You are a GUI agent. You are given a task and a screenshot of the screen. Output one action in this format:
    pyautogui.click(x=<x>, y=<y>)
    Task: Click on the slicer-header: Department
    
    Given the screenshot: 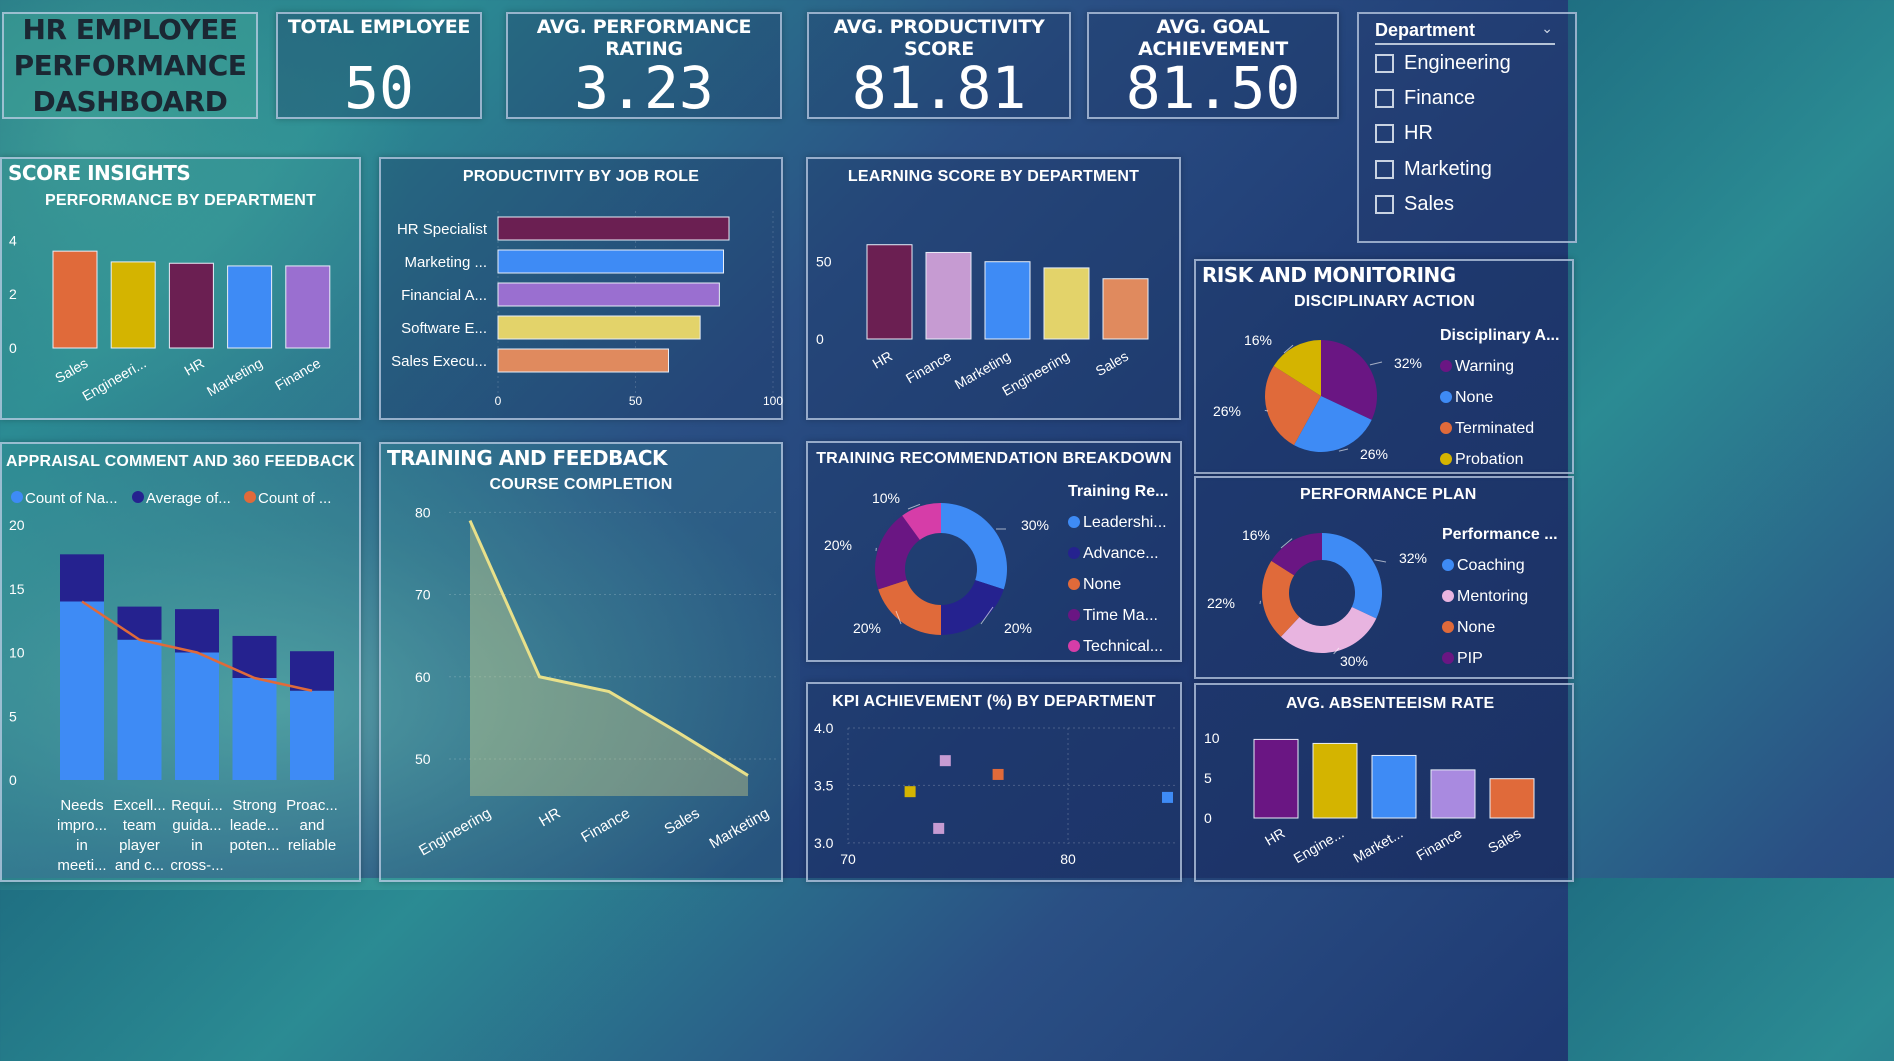 What is the action you would take?
    pyautogui.click(x=1465, y=32)
    